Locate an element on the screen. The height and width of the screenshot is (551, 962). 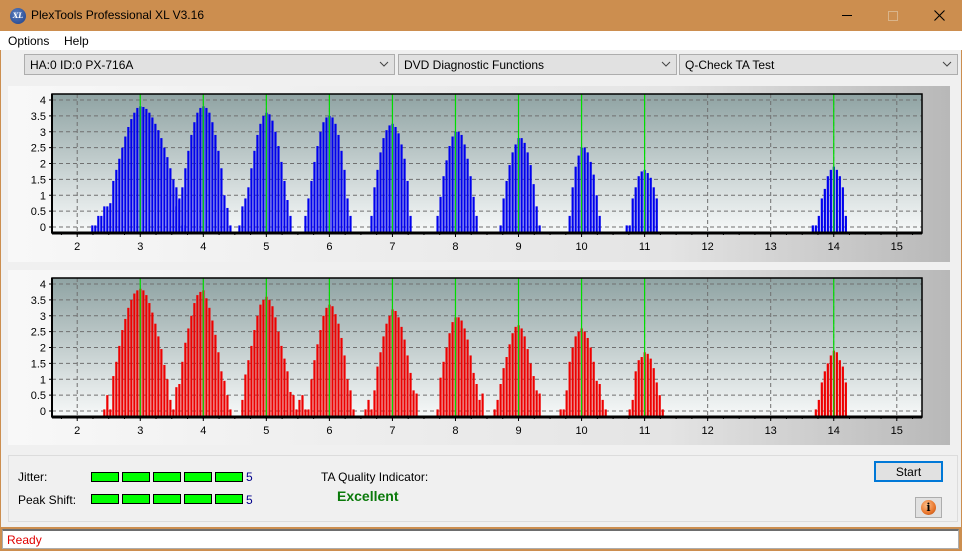
drive-select-value: HA:0 ID:0 PX-716A is located at coordinates (82, 65).